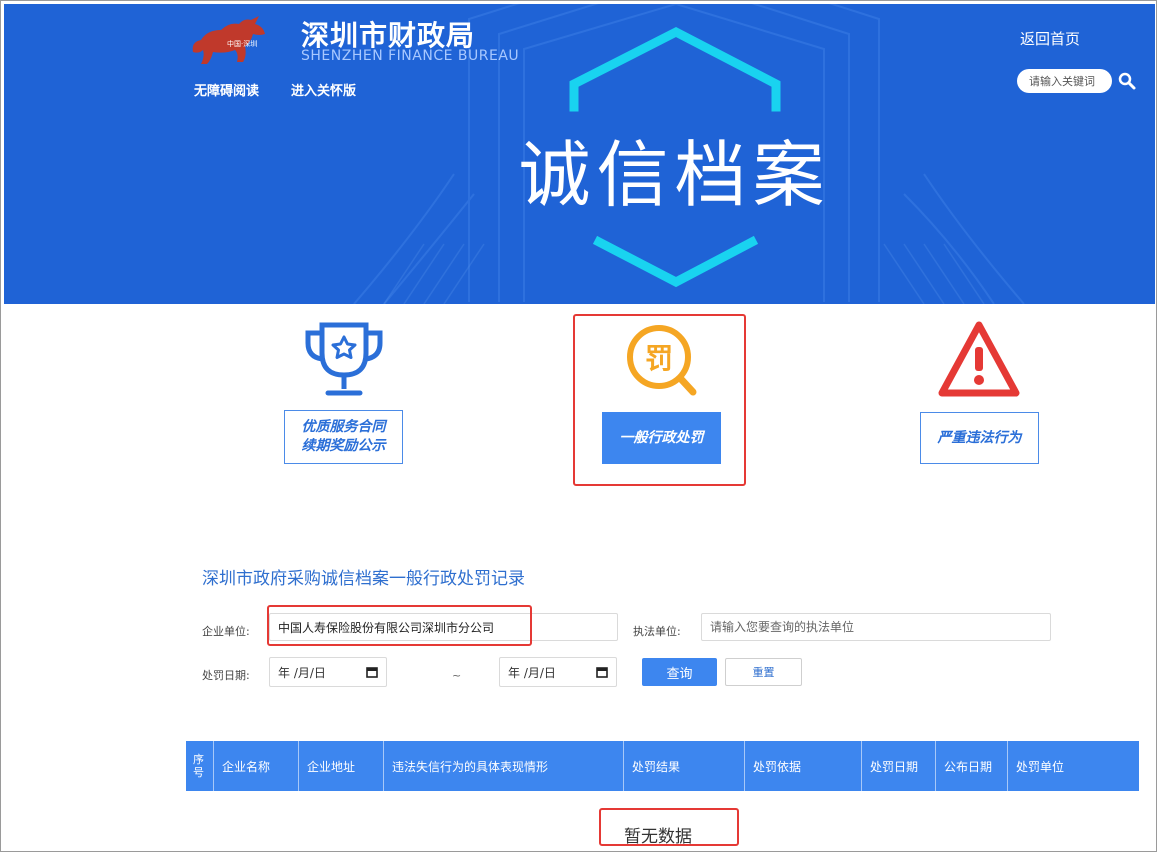 The image size is (1157, 852). Describe the element at coordinates (1050, 38) in the screenshot. I see `home-link: 返回首页` at that location.